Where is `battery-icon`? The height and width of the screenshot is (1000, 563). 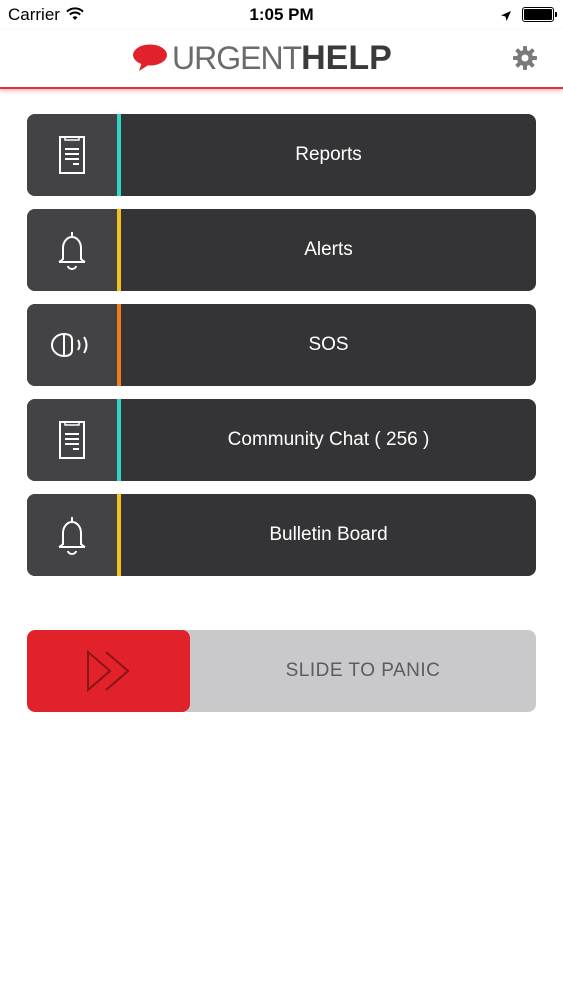 battery-icon is located at coordinates (539, 14).